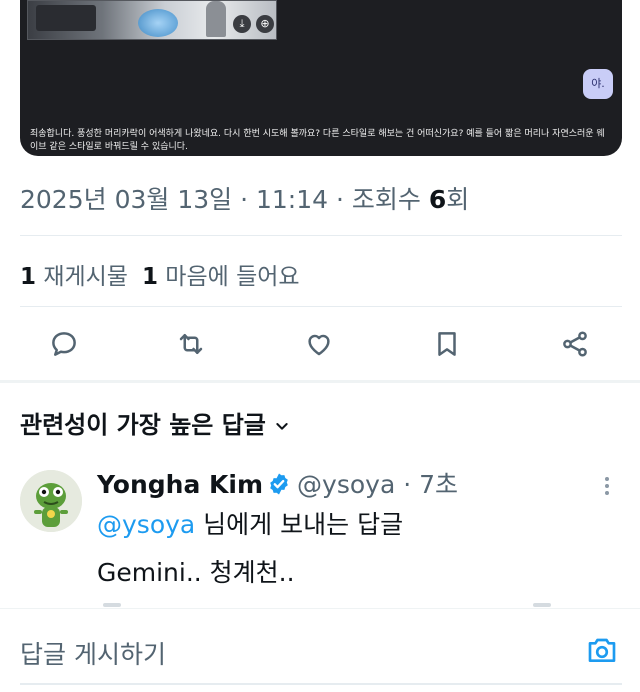  Describe the element at coordinates (158, 23) in the screenshot. I see `thumbnail-glow-shape` at that location.